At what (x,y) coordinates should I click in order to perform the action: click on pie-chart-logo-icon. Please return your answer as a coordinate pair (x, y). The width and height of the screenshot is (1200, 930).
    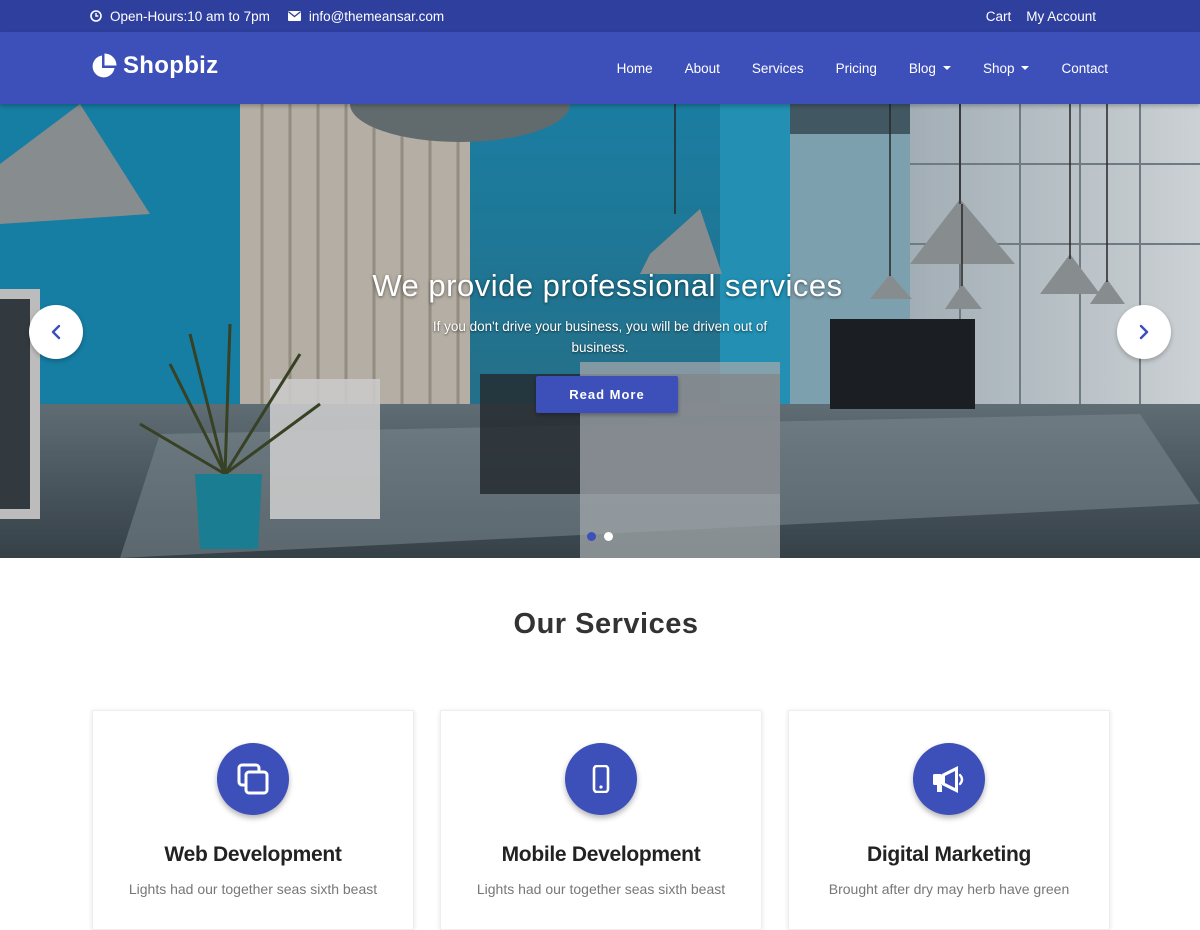
    Looking at the image, I should click on (104, 65).